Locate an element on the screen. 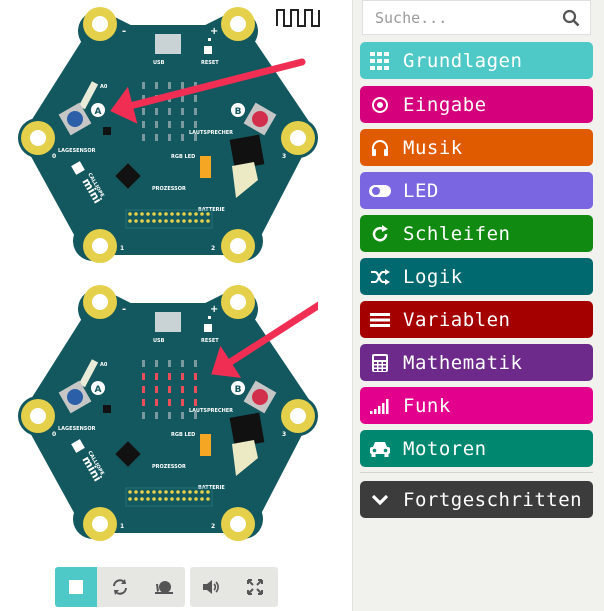  category-label: Eingabe is located at coordinates (445, 104).